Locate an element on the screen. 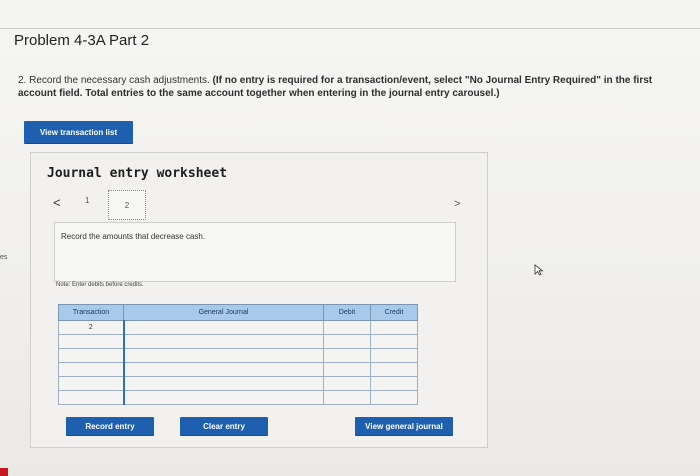 The width and height of the screenshot is (700, 476). view-general-journal-button: View general journal is located at coordinates (404, 426).